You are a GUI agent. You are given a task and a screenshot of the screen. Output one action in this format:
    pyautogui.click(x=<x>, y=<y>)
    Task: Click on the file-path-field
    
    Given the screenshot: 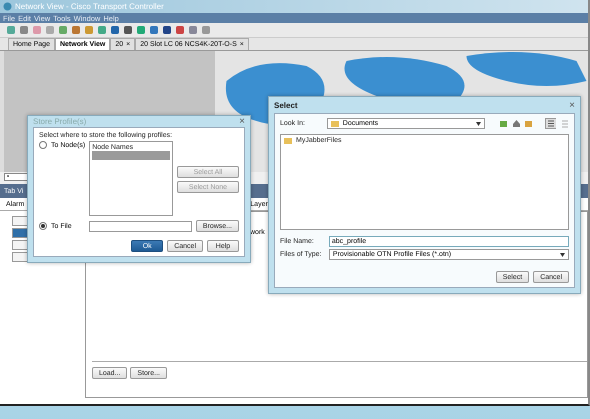 What is the action you would take?
    pyautogui.click(x=140, y=226)
    